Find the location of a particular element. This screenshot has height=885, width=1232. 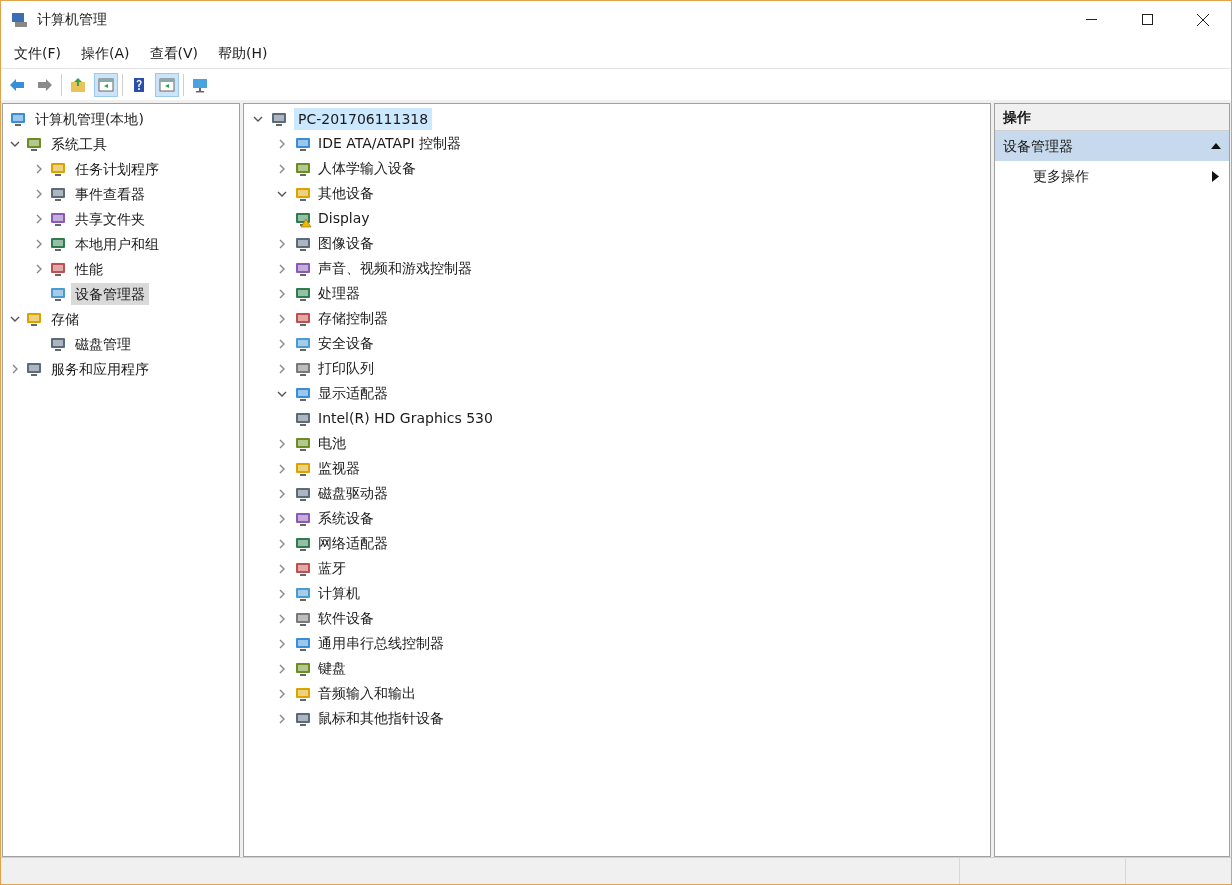

pane-header: 操作 is located at coordinates (1112, 117).